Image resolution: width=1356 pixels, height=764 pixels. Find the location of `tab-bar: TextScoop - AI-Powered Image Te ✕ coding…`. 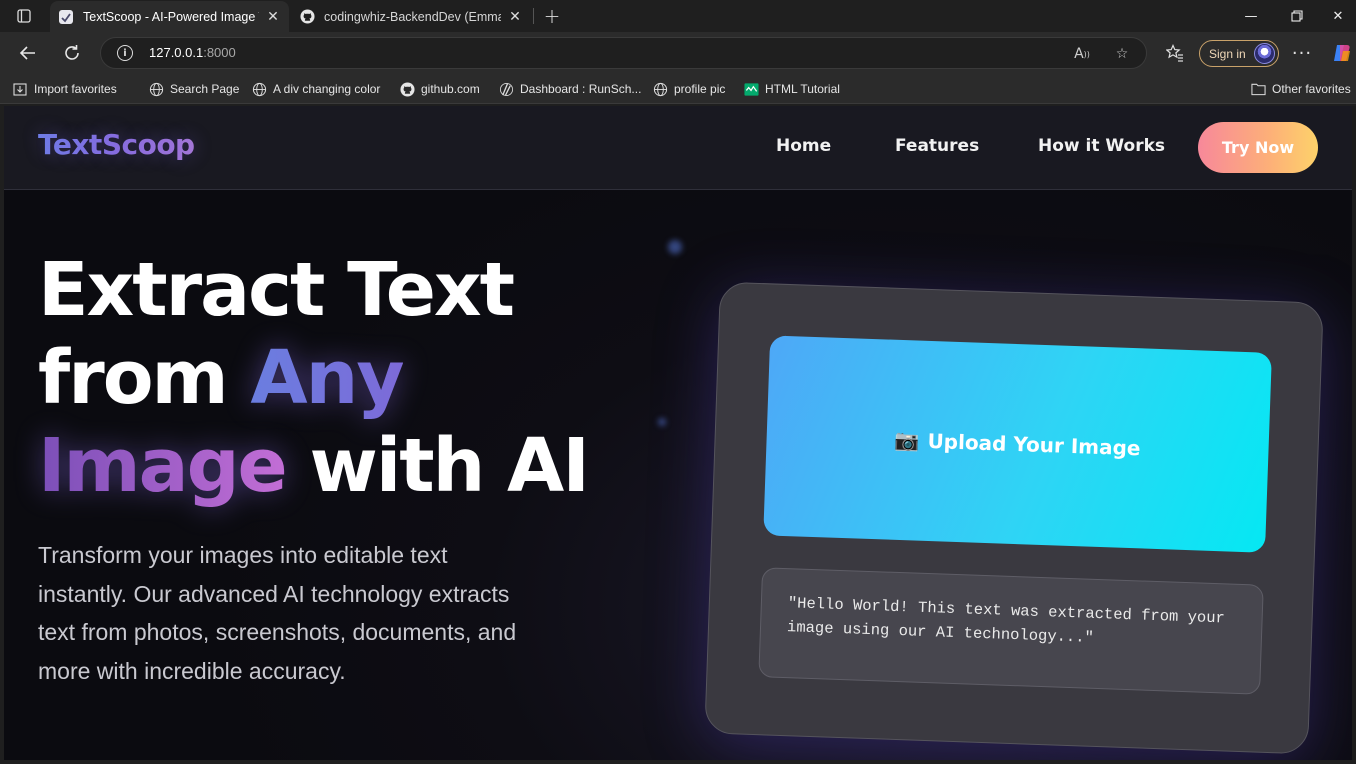

tab-bar: TextScoop - AI-Powered Image Te ✕ coding… is located at coordinates (678, 16).